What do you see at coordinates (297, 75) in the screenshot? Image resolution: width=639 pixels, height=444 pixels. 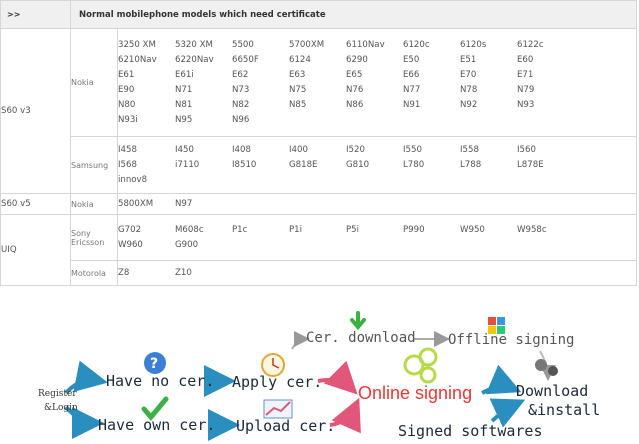 I see `model-name: E63` at bounding box center [297, 75].